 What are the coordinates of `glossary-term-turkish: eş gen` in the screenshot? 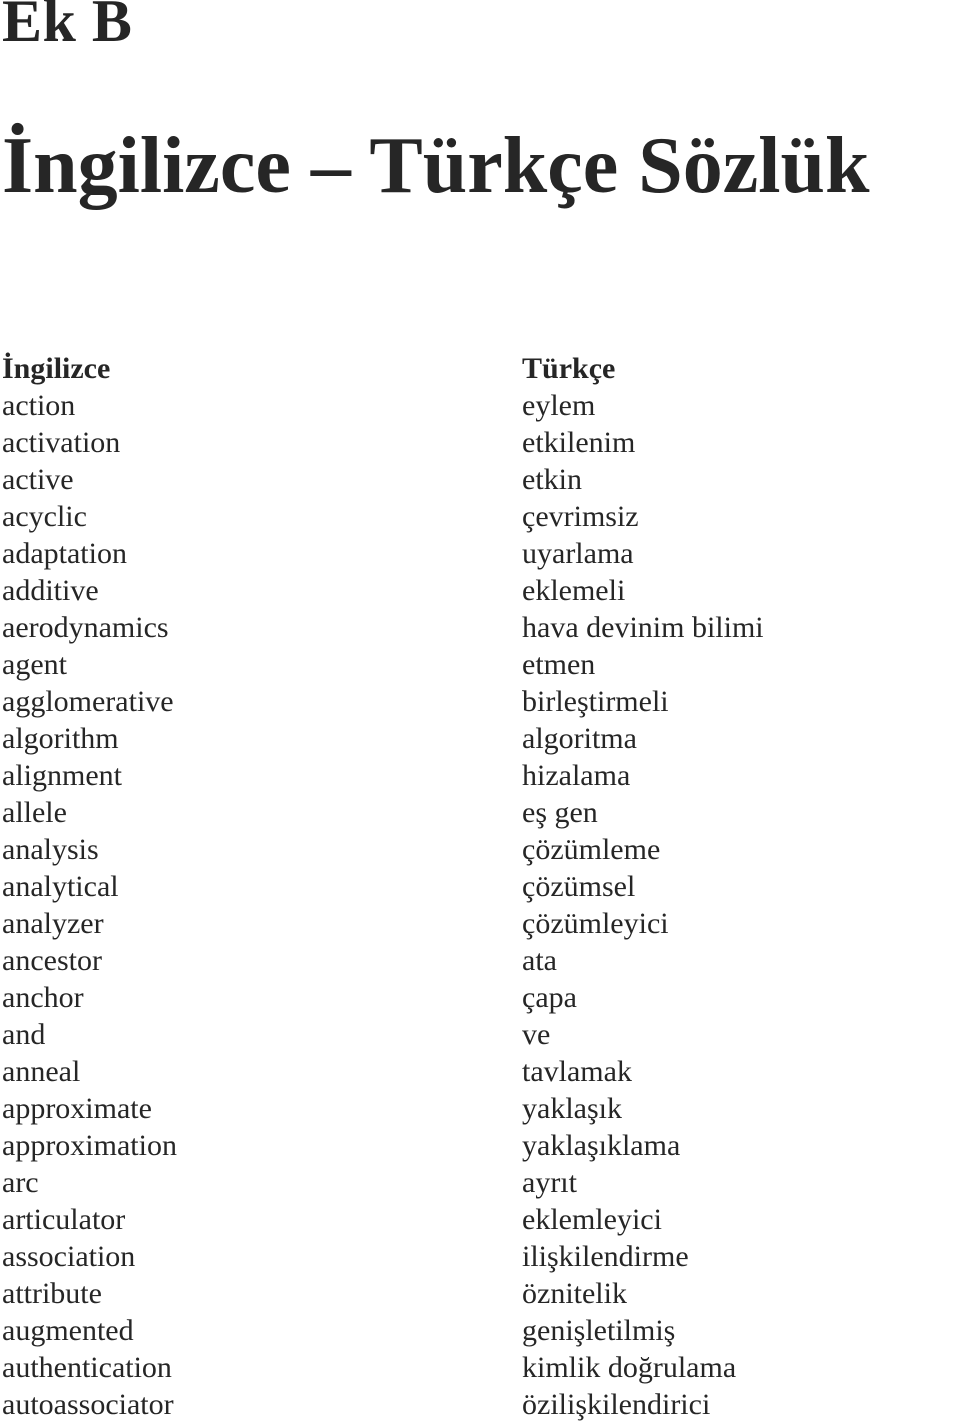 It's located at (560, 812).